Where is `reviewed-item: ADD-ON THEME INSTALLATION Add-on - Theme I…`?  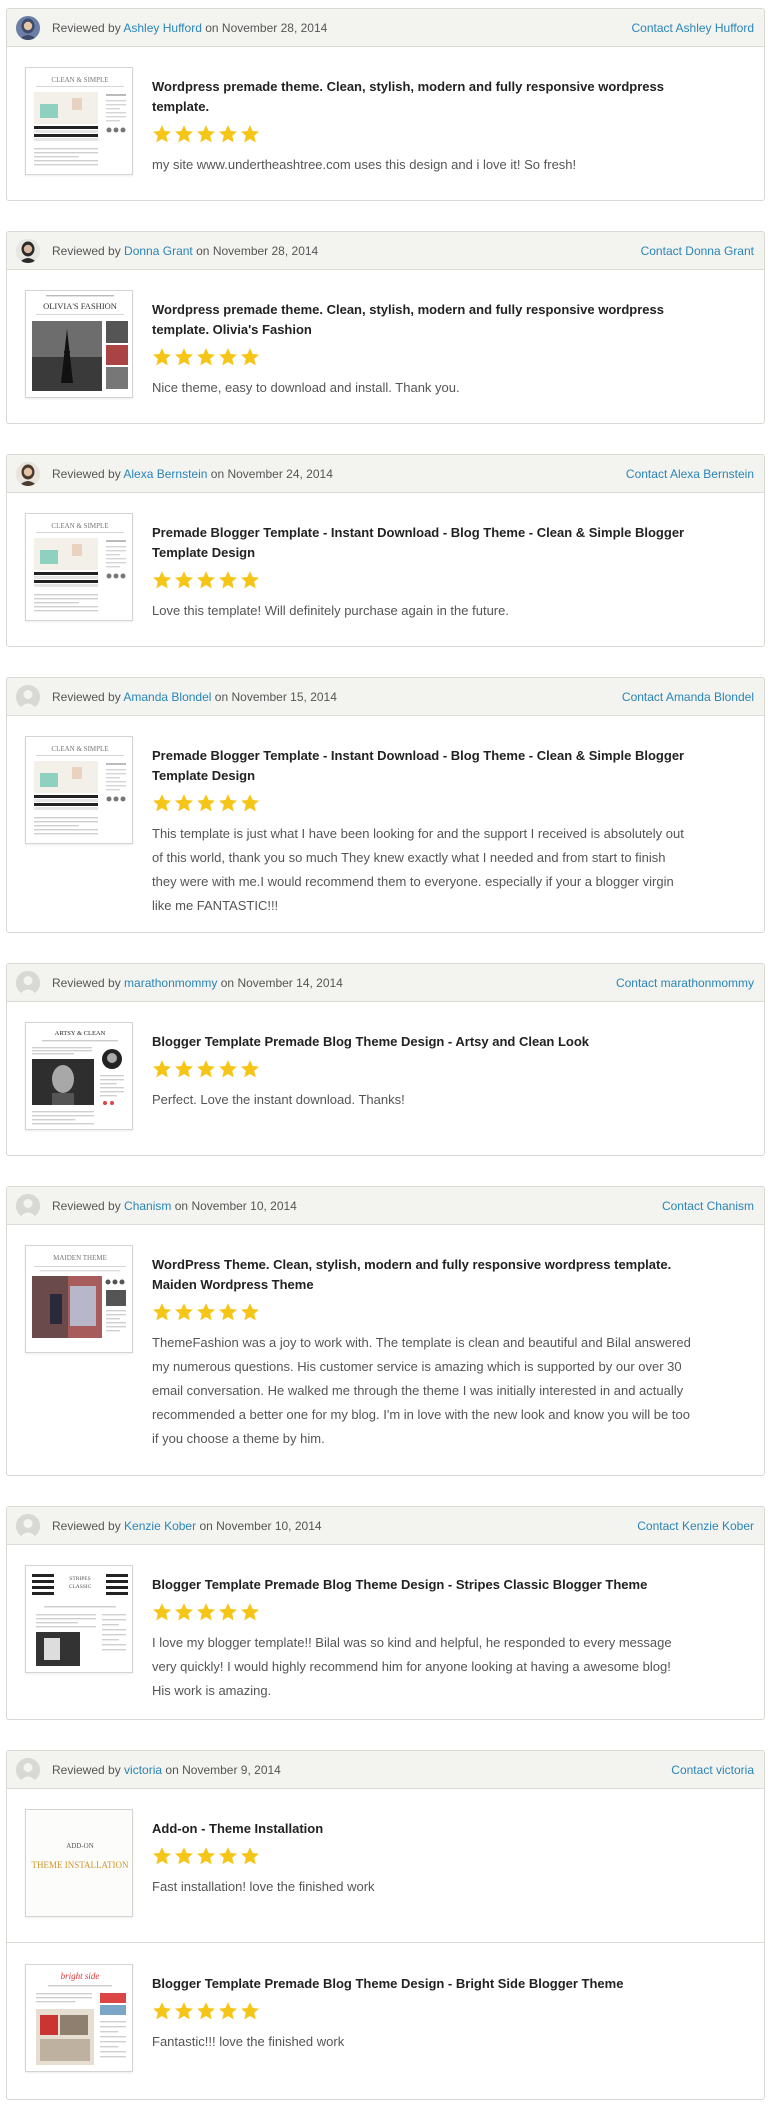 reviewed-item: ADD-ON THEME INSTALLATION Add-on - Theme I… is located at coordinates (385, 1866).